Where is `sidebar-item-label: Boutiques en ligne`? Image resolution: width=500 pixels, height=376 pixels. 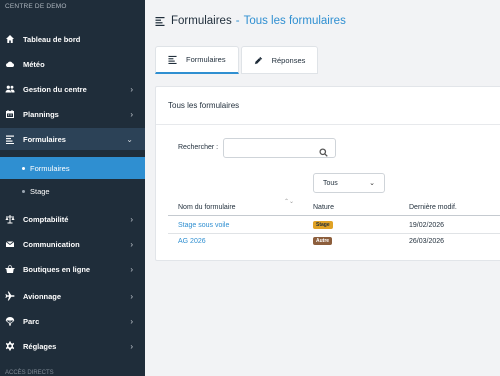
sidebar-item-label: Boutiques en ligne is located at coordinates (57, 269).